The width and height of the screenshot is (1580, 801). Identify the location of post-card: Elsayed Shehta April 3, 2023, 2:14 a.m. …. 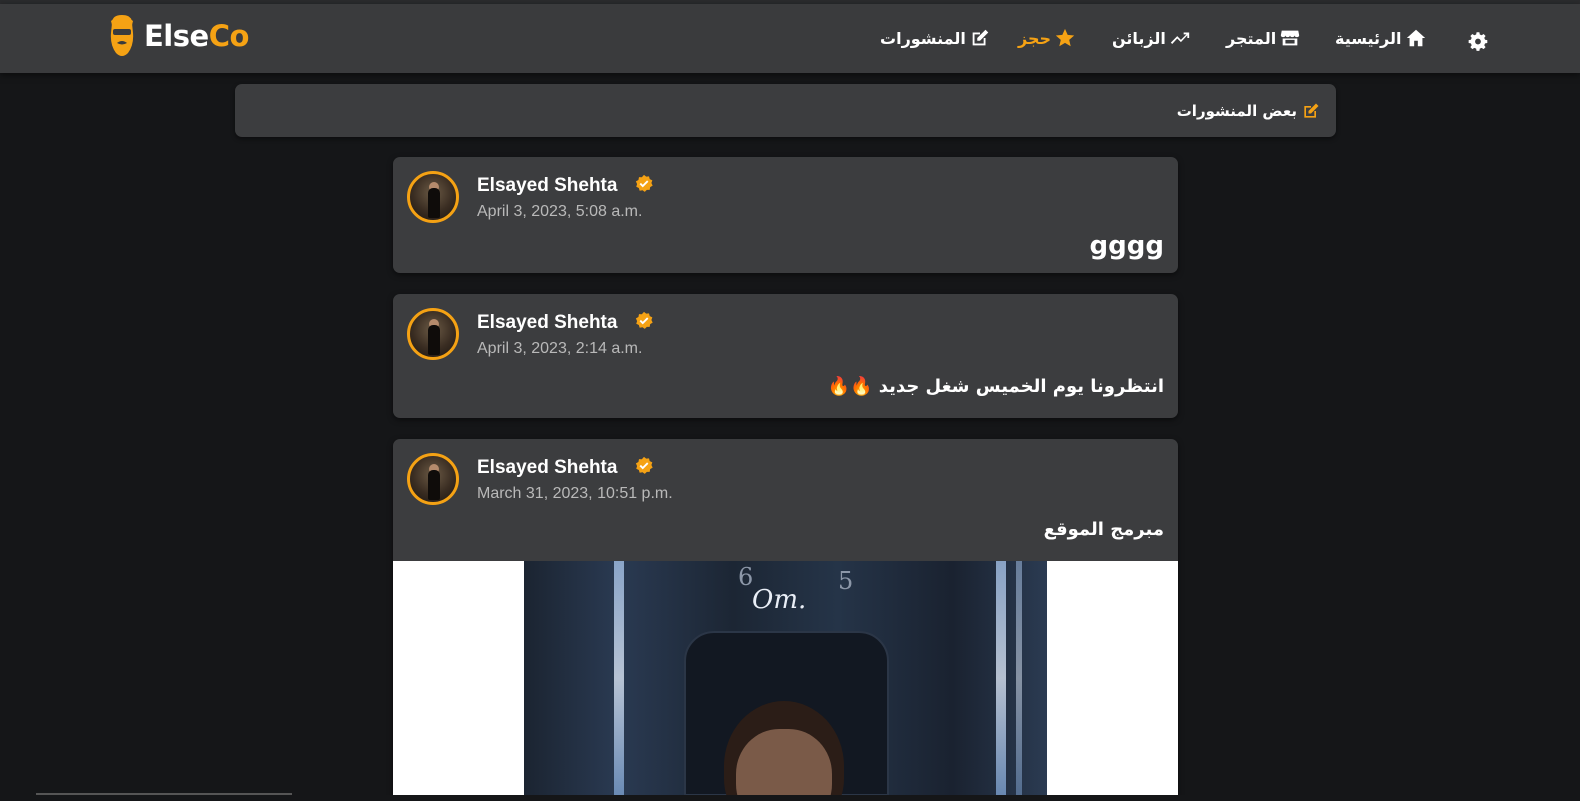
(785, 356).